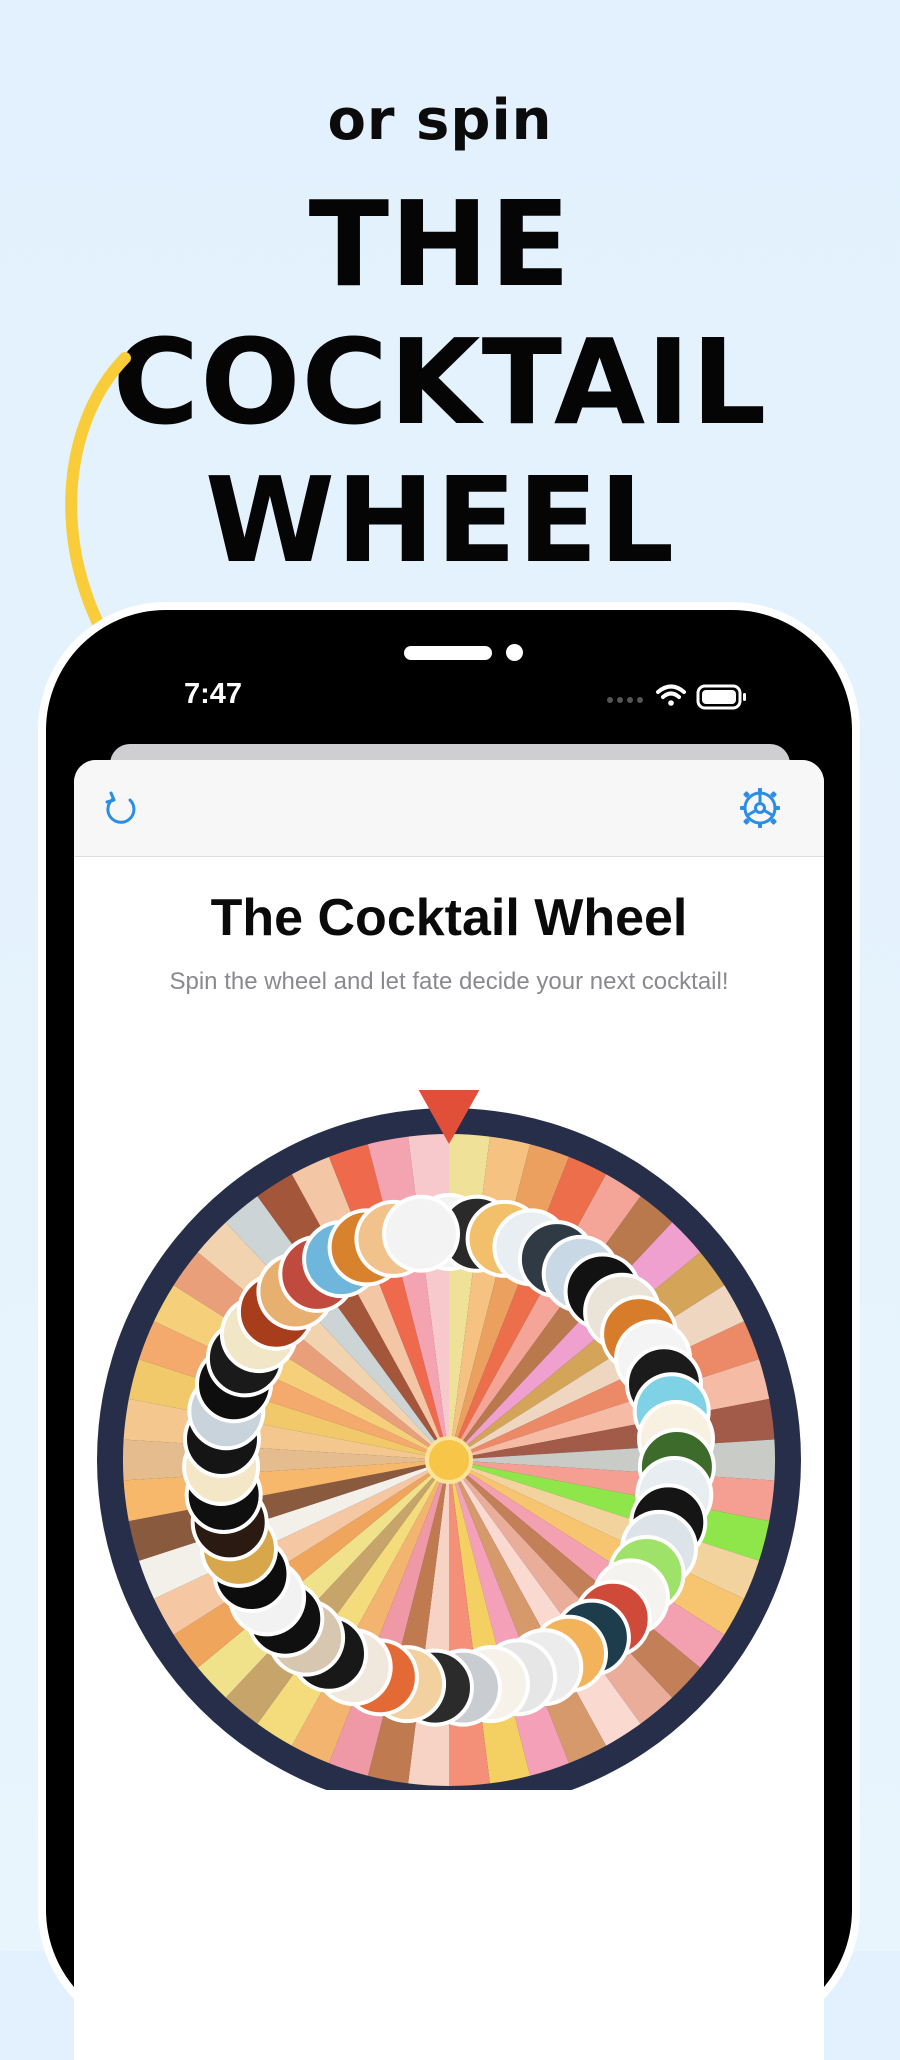  I want to click on promo-subtitle: or spin, so click(440, 120).